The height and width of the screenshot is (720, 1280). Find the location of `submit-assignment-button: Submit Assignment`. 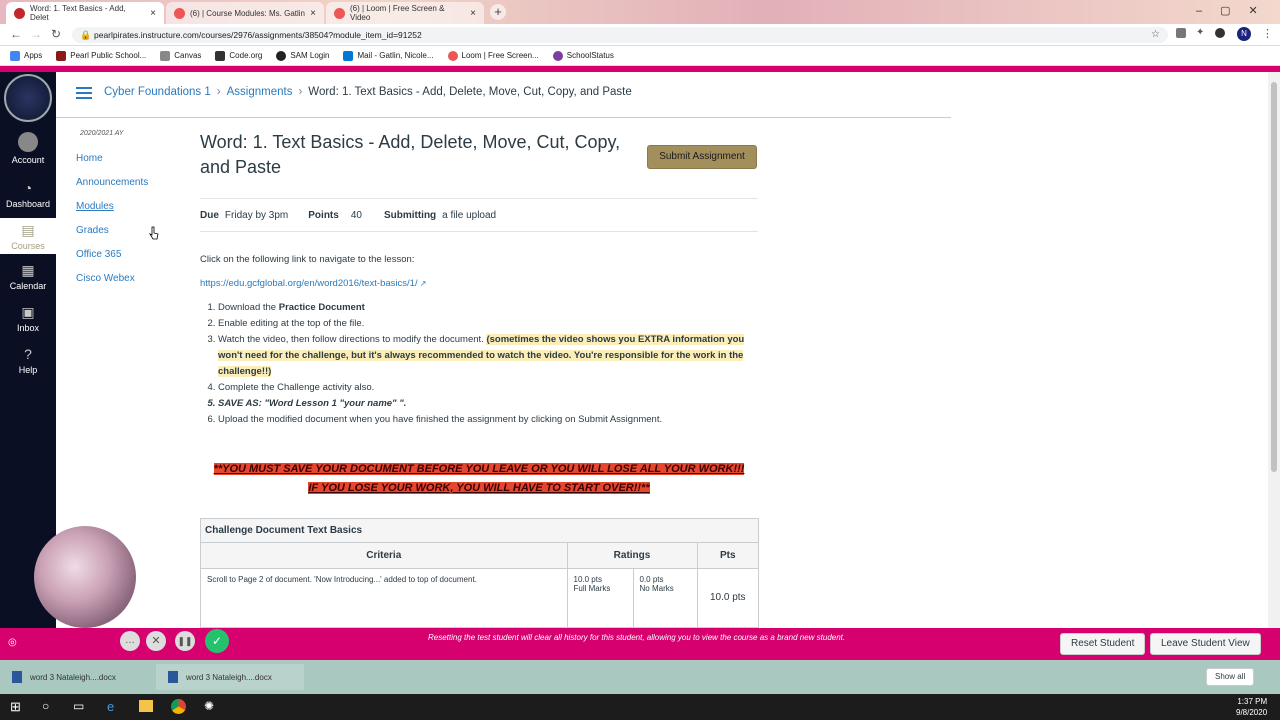

submit-assignment-button: Submit Assignment is located at coordinates (702, 157).